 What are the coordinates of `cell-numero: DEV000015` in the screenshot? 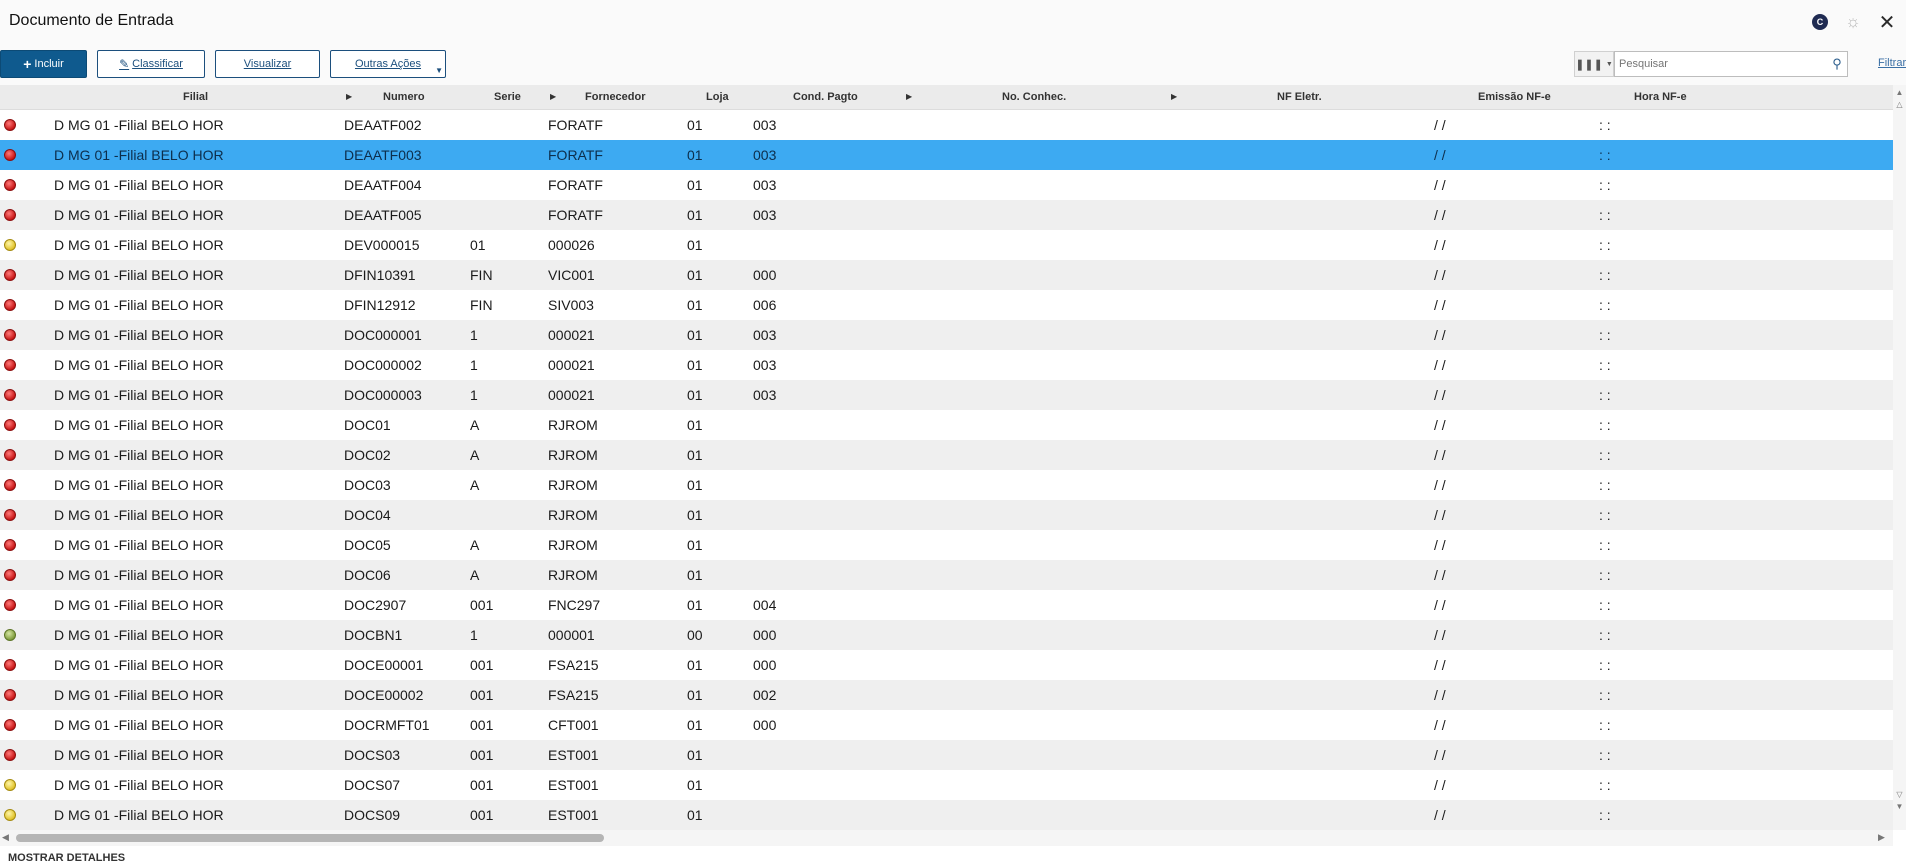 It's located at (382, 245).